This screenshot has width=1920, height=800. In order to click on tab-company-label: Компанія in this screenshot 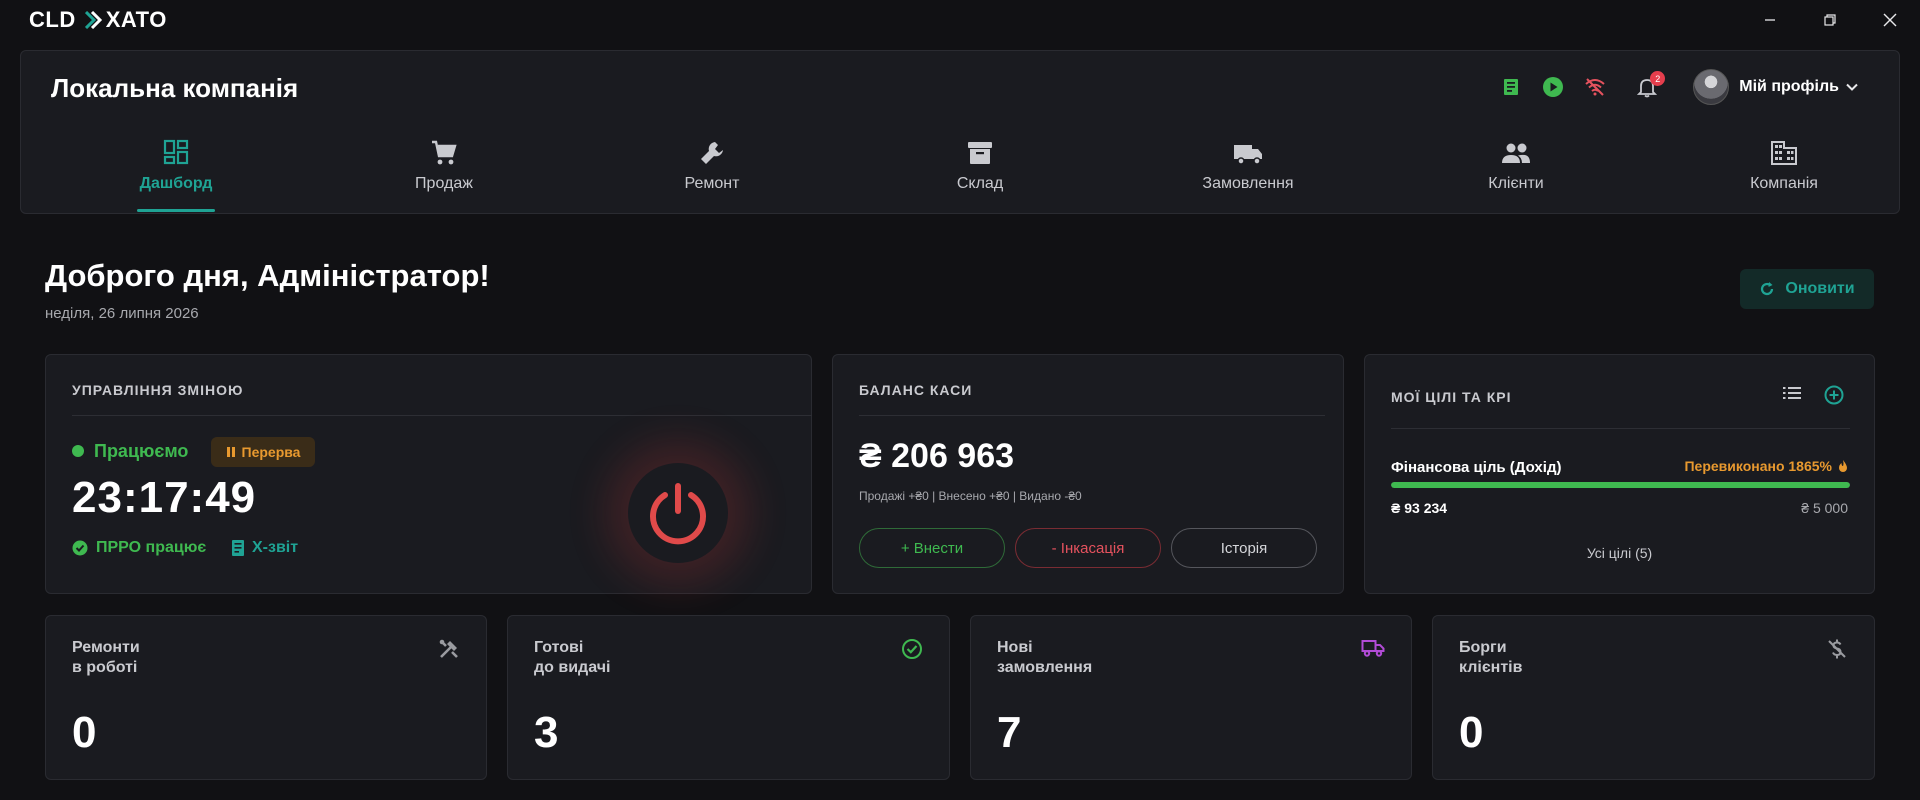, I will do `click(1784, 183)`.